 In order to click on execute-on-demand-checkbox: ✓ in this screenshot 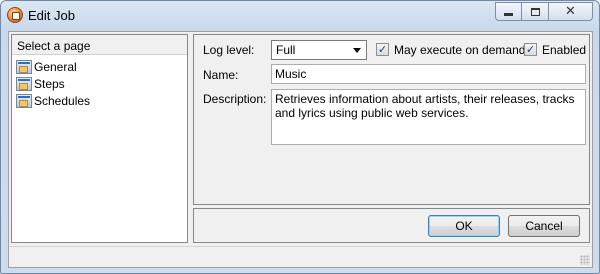, I will do `click(382, 49)`.